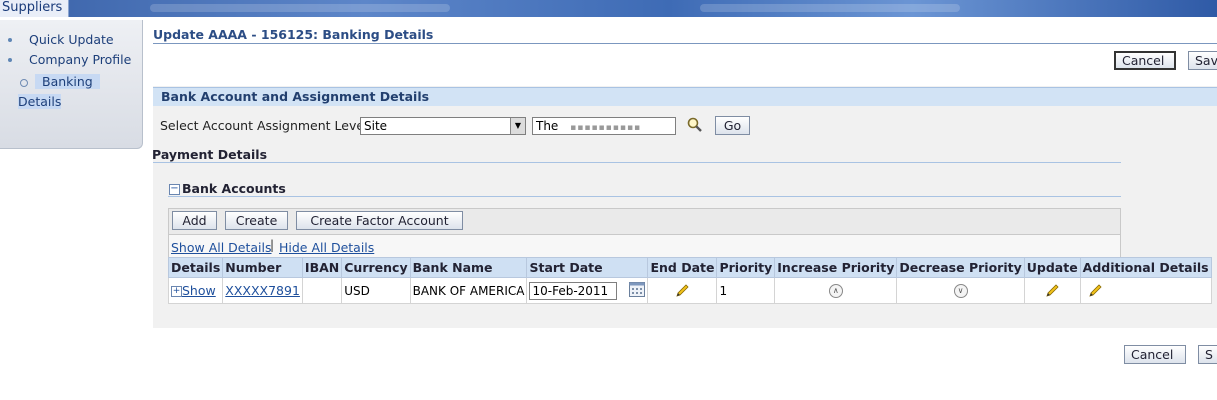  What do you see at coordinates (1145, 290) in the screenshot?
I see `additional-details-cell` at bounding box center [1145, 290].